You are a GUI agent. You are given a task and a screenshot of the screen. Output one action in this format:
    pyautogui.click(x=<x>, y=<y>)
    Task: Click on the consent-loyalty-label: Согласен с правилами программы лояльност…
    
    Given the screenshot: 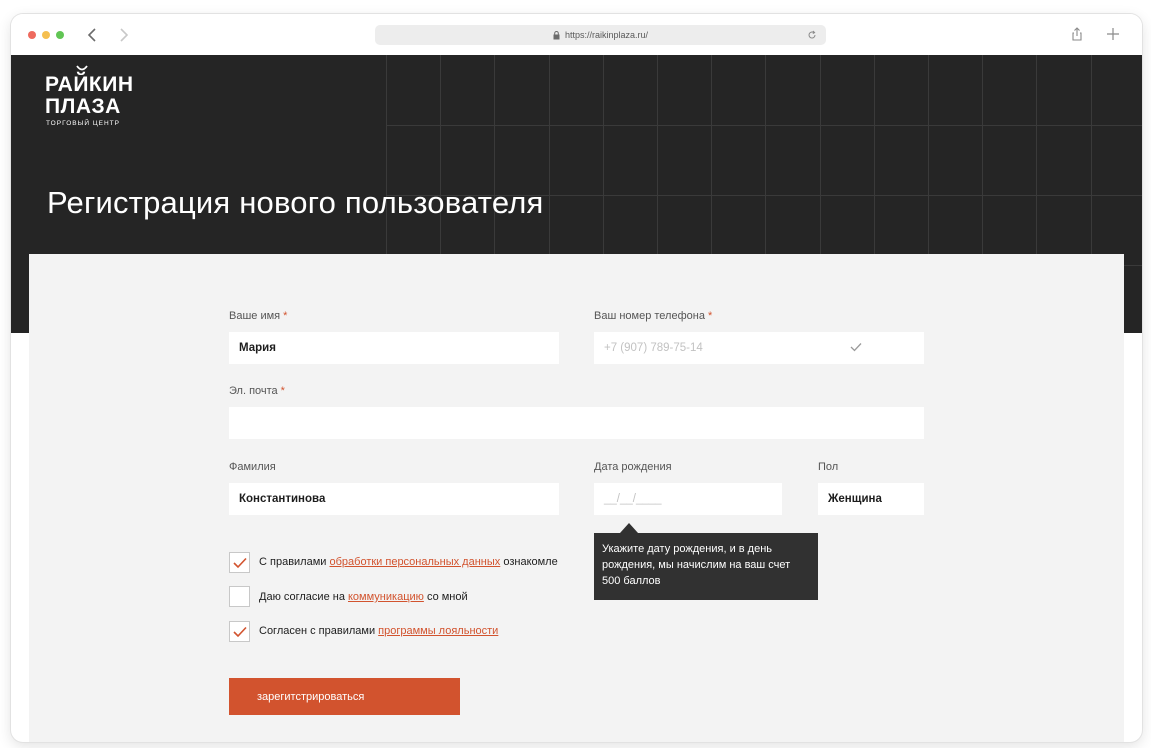 What is the action you would take?
    pyautogui.click(x=378, y=631)
    